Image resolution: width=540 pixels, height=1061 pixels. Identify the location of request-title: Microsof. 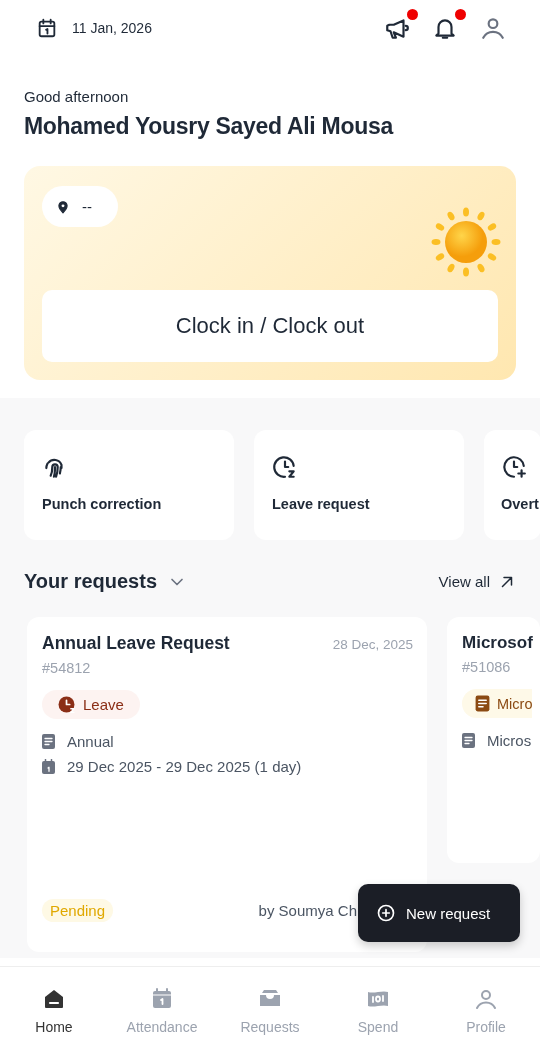
(497, 643).